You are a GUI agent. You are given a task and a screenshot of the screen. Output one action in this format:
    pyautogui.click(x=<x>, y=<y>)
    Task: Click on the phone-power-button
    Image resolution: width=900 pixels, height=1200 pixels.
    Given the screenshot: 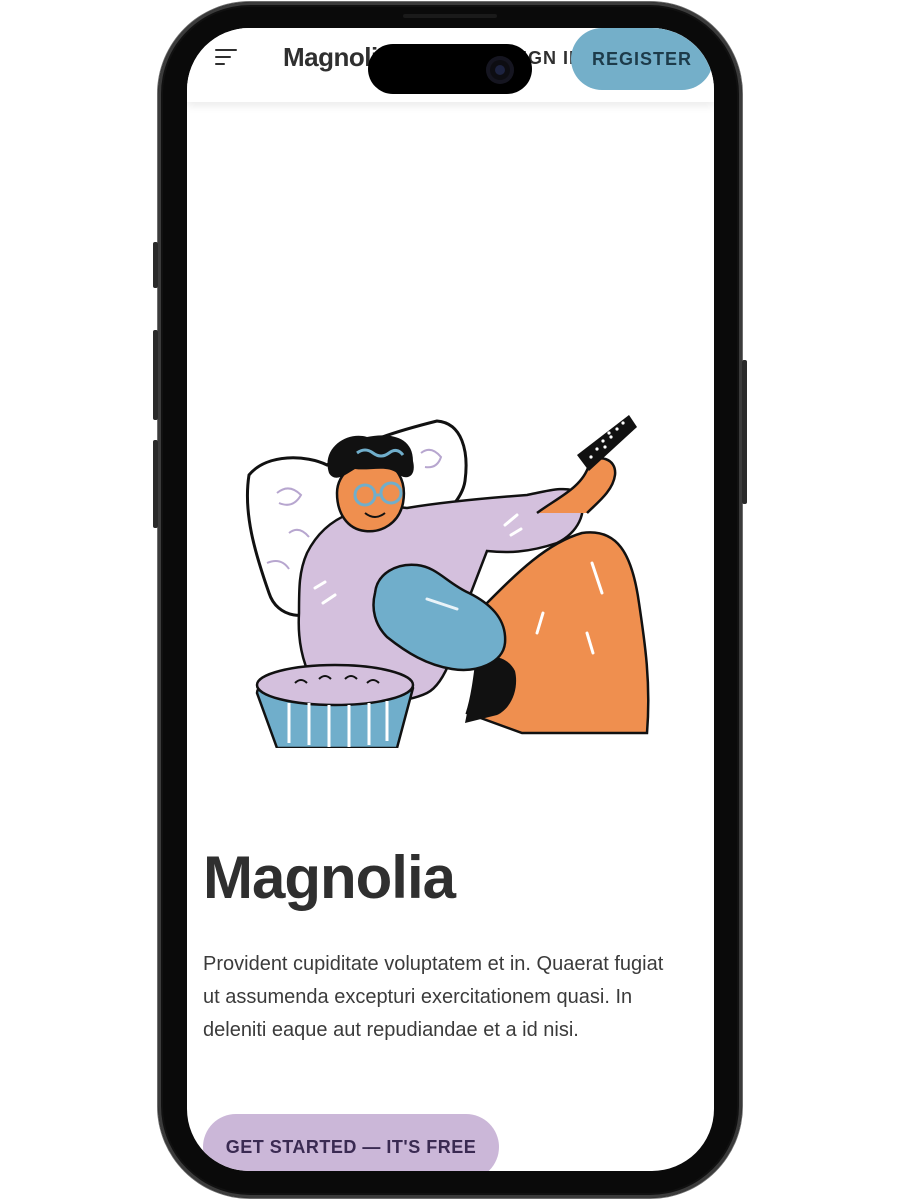 What is the action you would take?
    pyautogui.click(x=744, y=432)
    